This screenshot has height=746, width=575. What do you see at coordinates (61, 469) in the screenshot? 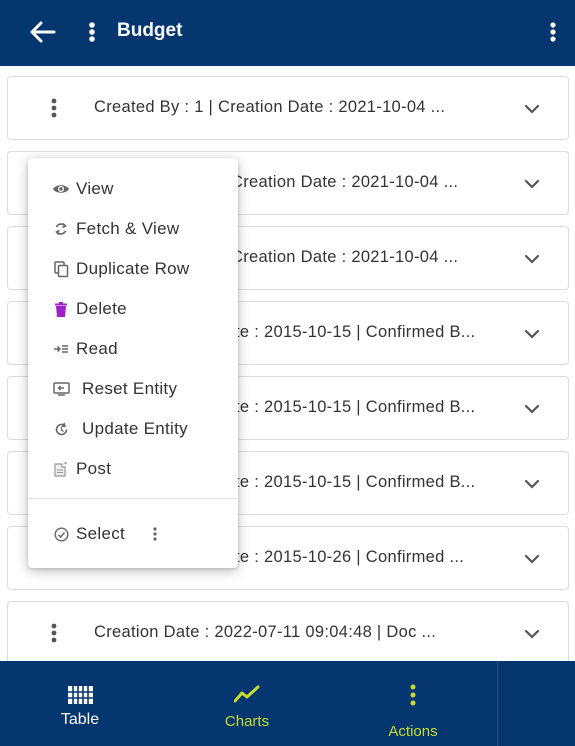
I see `post-icon` at bounding box center [61, 469].